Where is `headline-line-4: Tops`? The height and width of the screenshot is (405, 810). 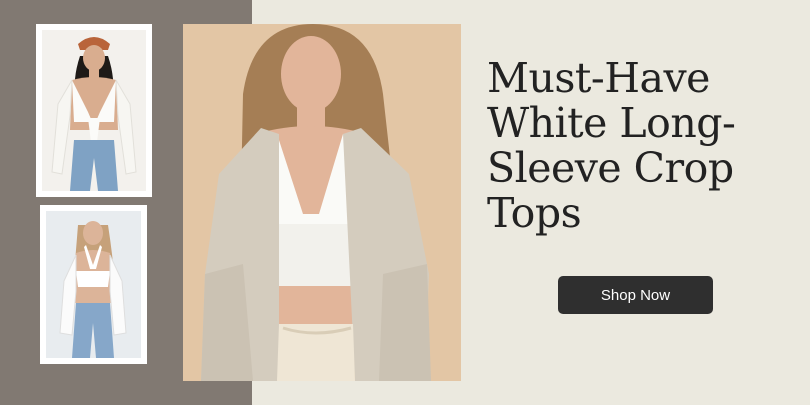 headline-line-4: Tops is located at coordinates (534, 213).